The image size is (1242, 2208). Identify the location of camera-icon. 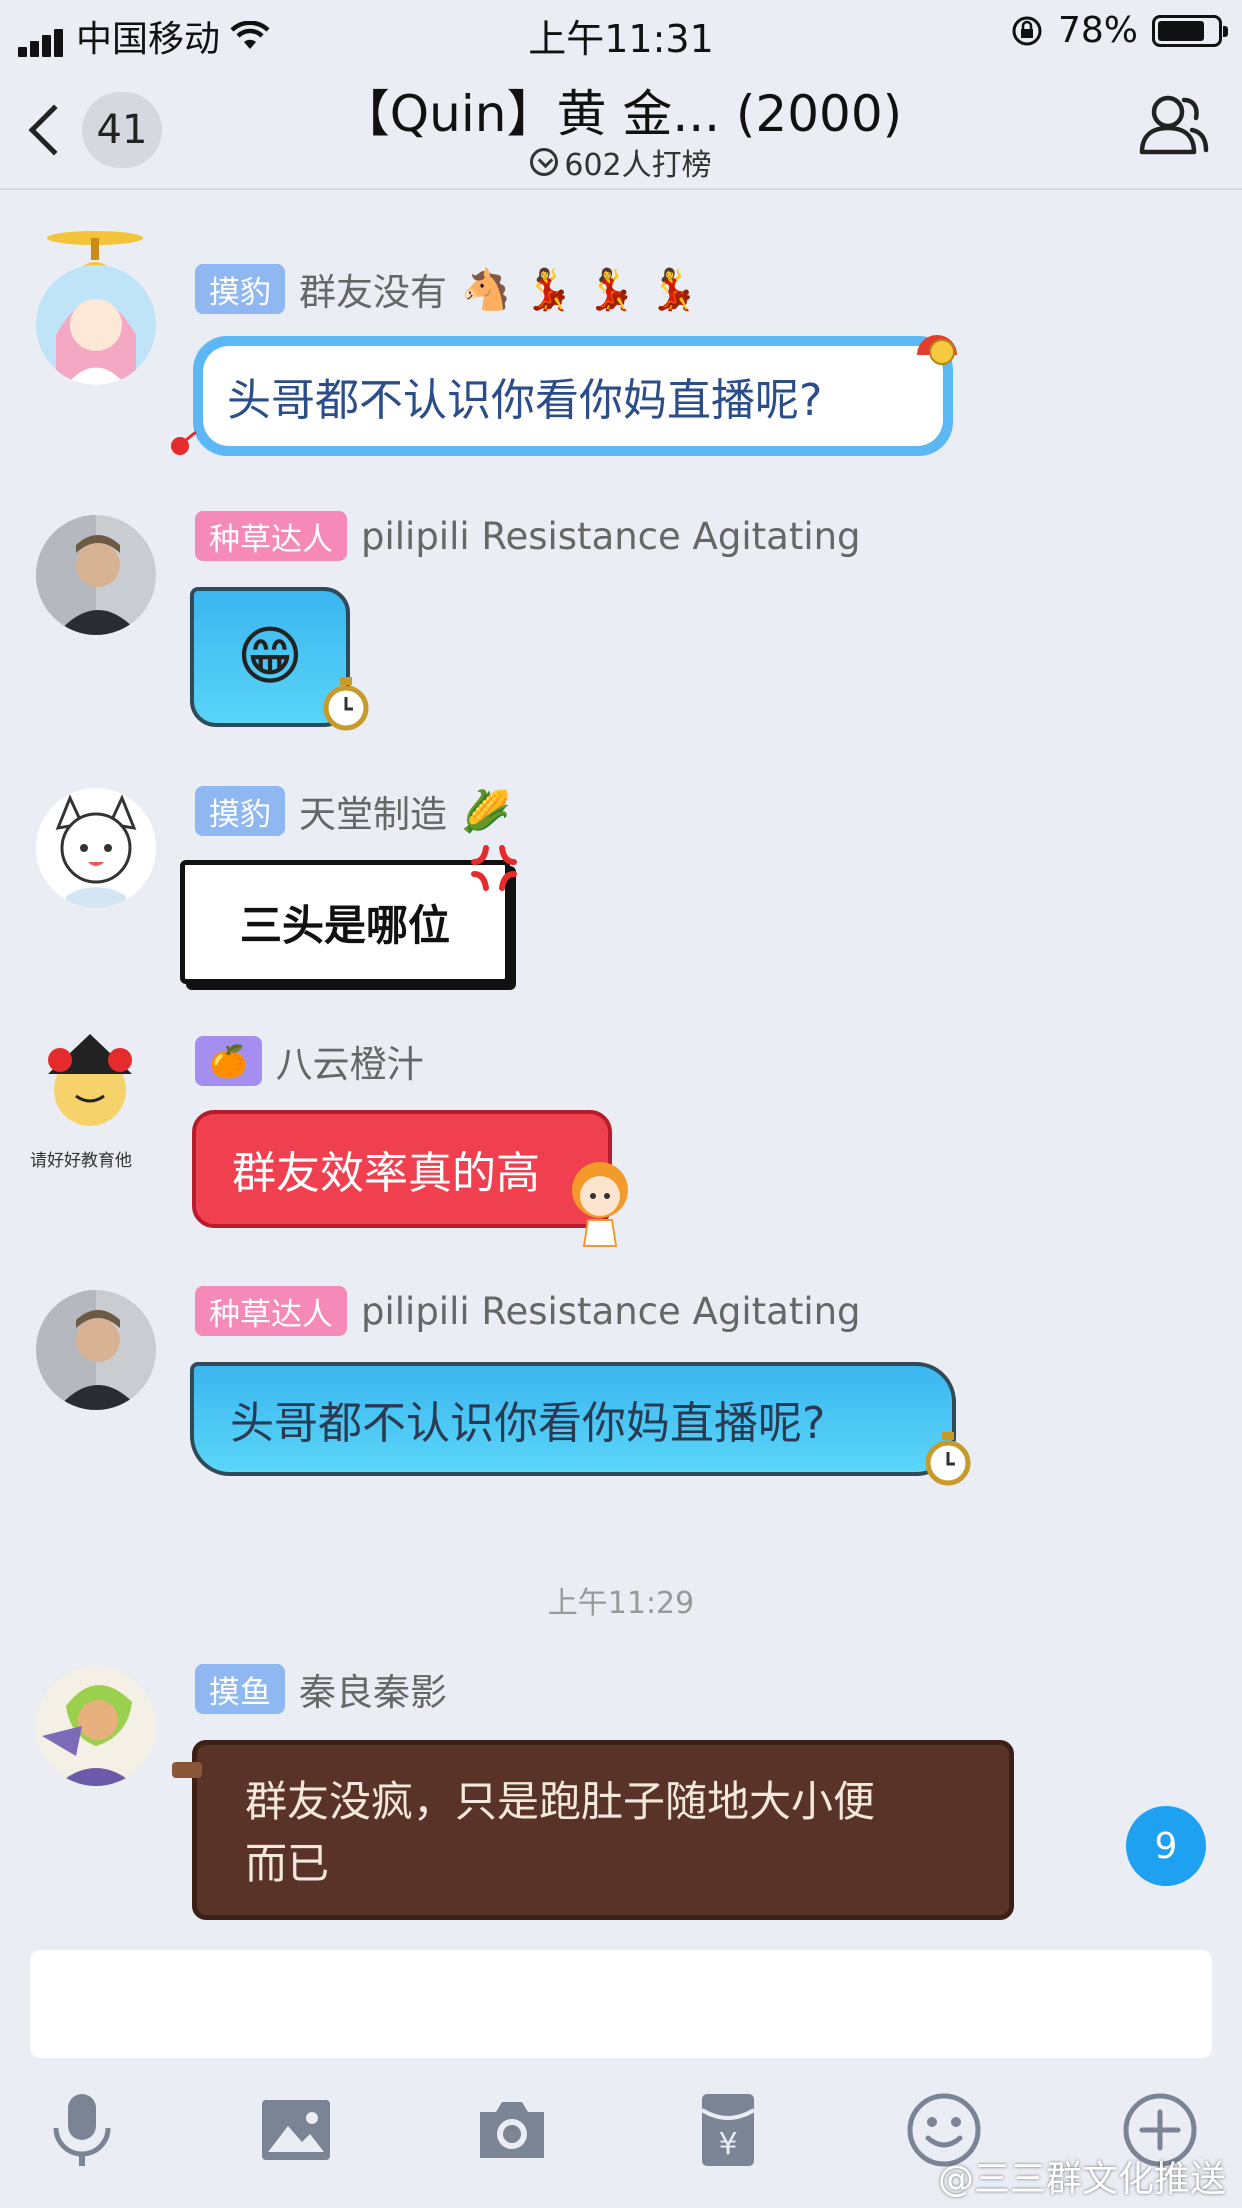
(512, 2130).